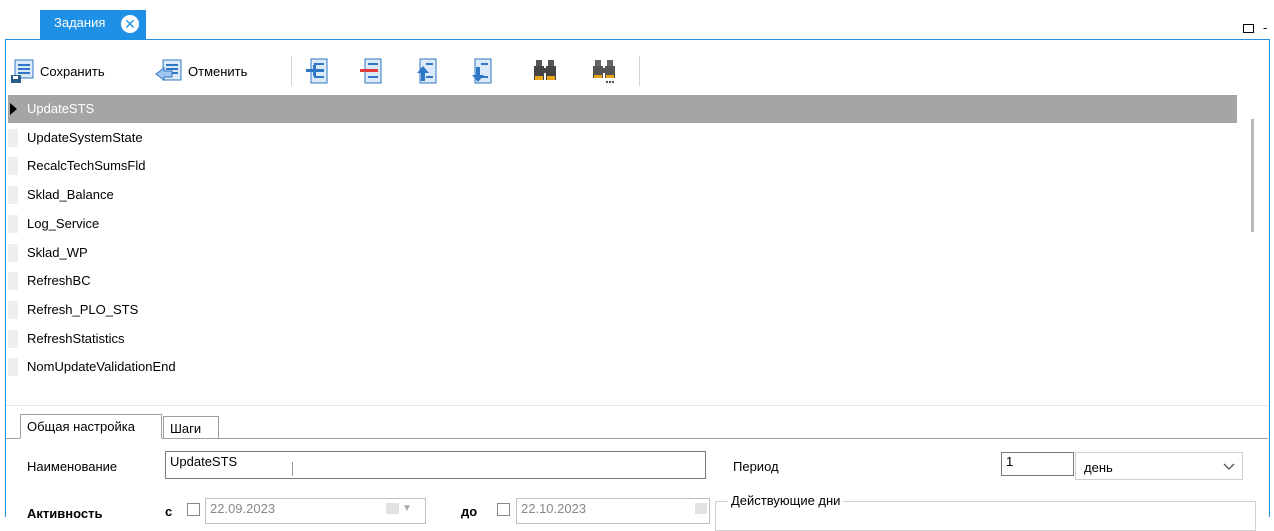 This screenshot has width=1274, height=531. I want to click on list-item: RefreshStatistics, so click(622, 339).